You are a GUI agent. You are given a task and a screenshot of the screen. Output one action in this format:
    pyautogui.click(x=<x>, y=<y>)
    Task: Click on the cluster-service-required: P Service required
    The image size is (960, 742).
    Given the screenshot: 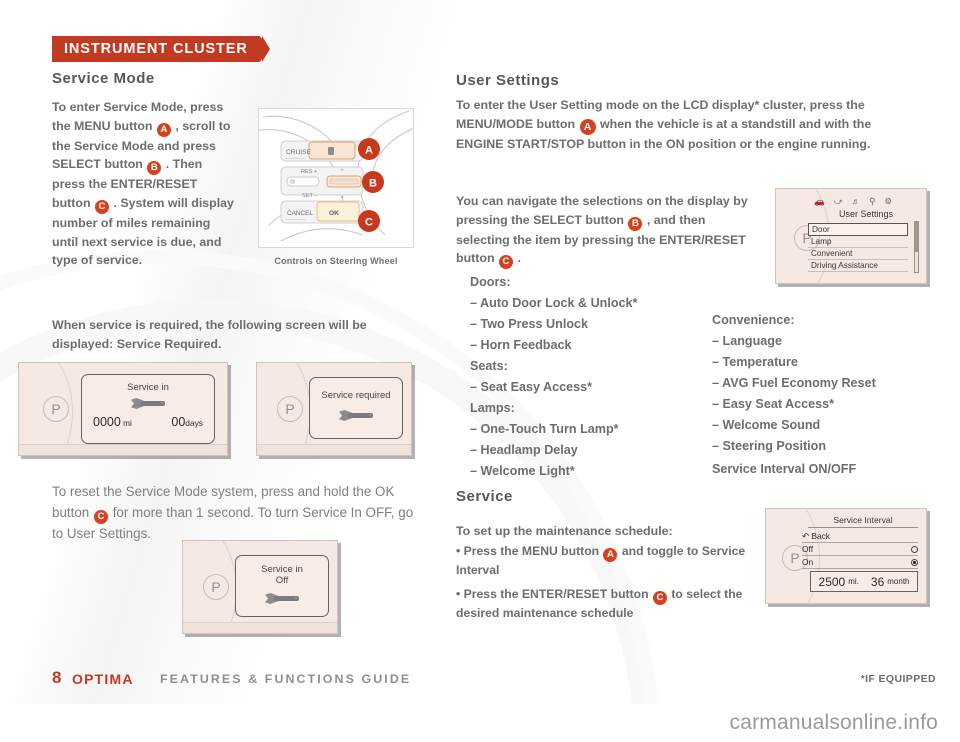 What is the action you would take?
    pyautogui.click(x=334, y=409)
    